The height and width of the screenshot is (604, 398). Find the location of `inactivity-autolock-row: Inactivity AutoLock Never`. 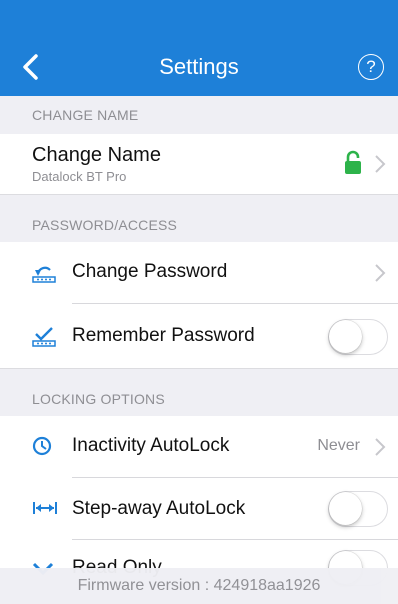

inactivity-autolock-row: Inactivity AutoLock Never is located at coordinates (199, 447).